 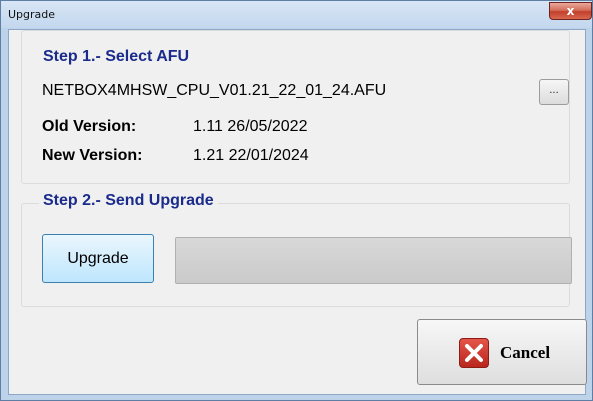 I want to click on close-icon: x, so click(x=570, y=11).